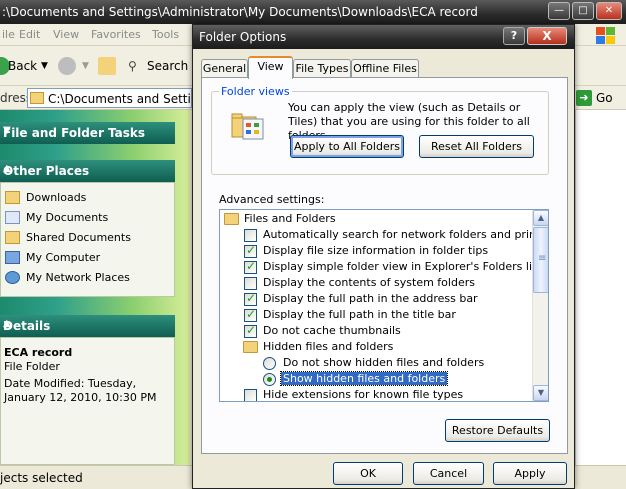 The width and height of the screenshot is (626, 489). I want to click on status-text: jects selected, so click(41, 478).